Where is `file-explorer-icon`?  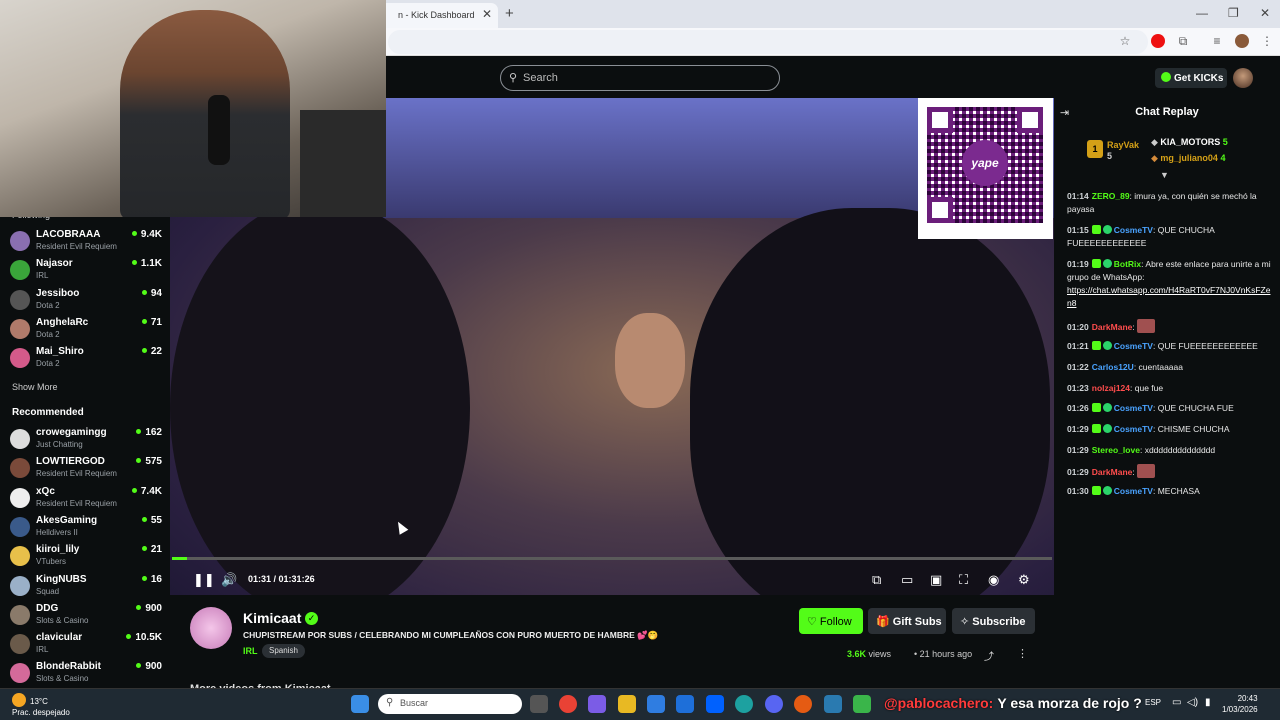
file-explorer-icon is located at coordinates (627, 704).